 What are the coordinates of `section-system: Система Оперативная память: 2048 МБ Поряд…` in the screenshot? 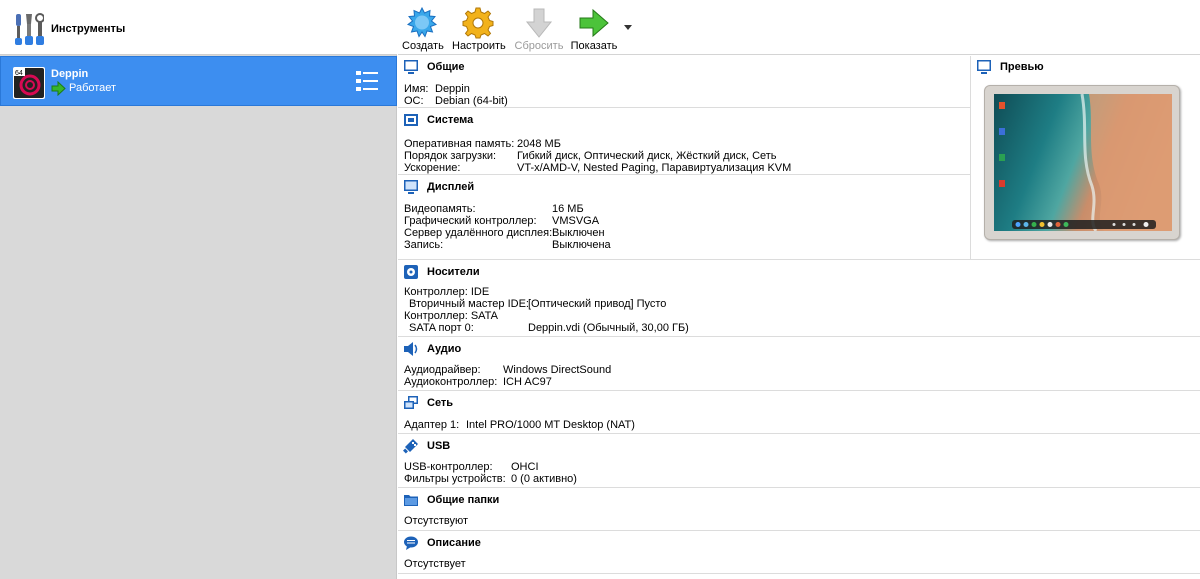 It's located at (684, 142).